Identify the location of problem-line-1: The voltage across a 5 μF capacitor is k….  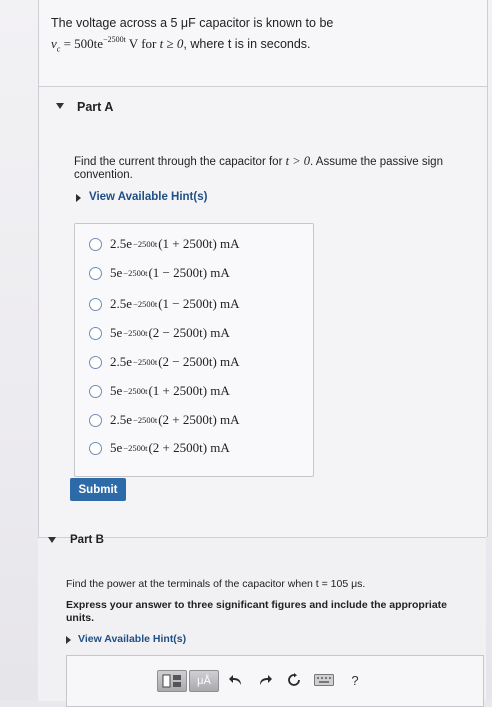
(192, 23).